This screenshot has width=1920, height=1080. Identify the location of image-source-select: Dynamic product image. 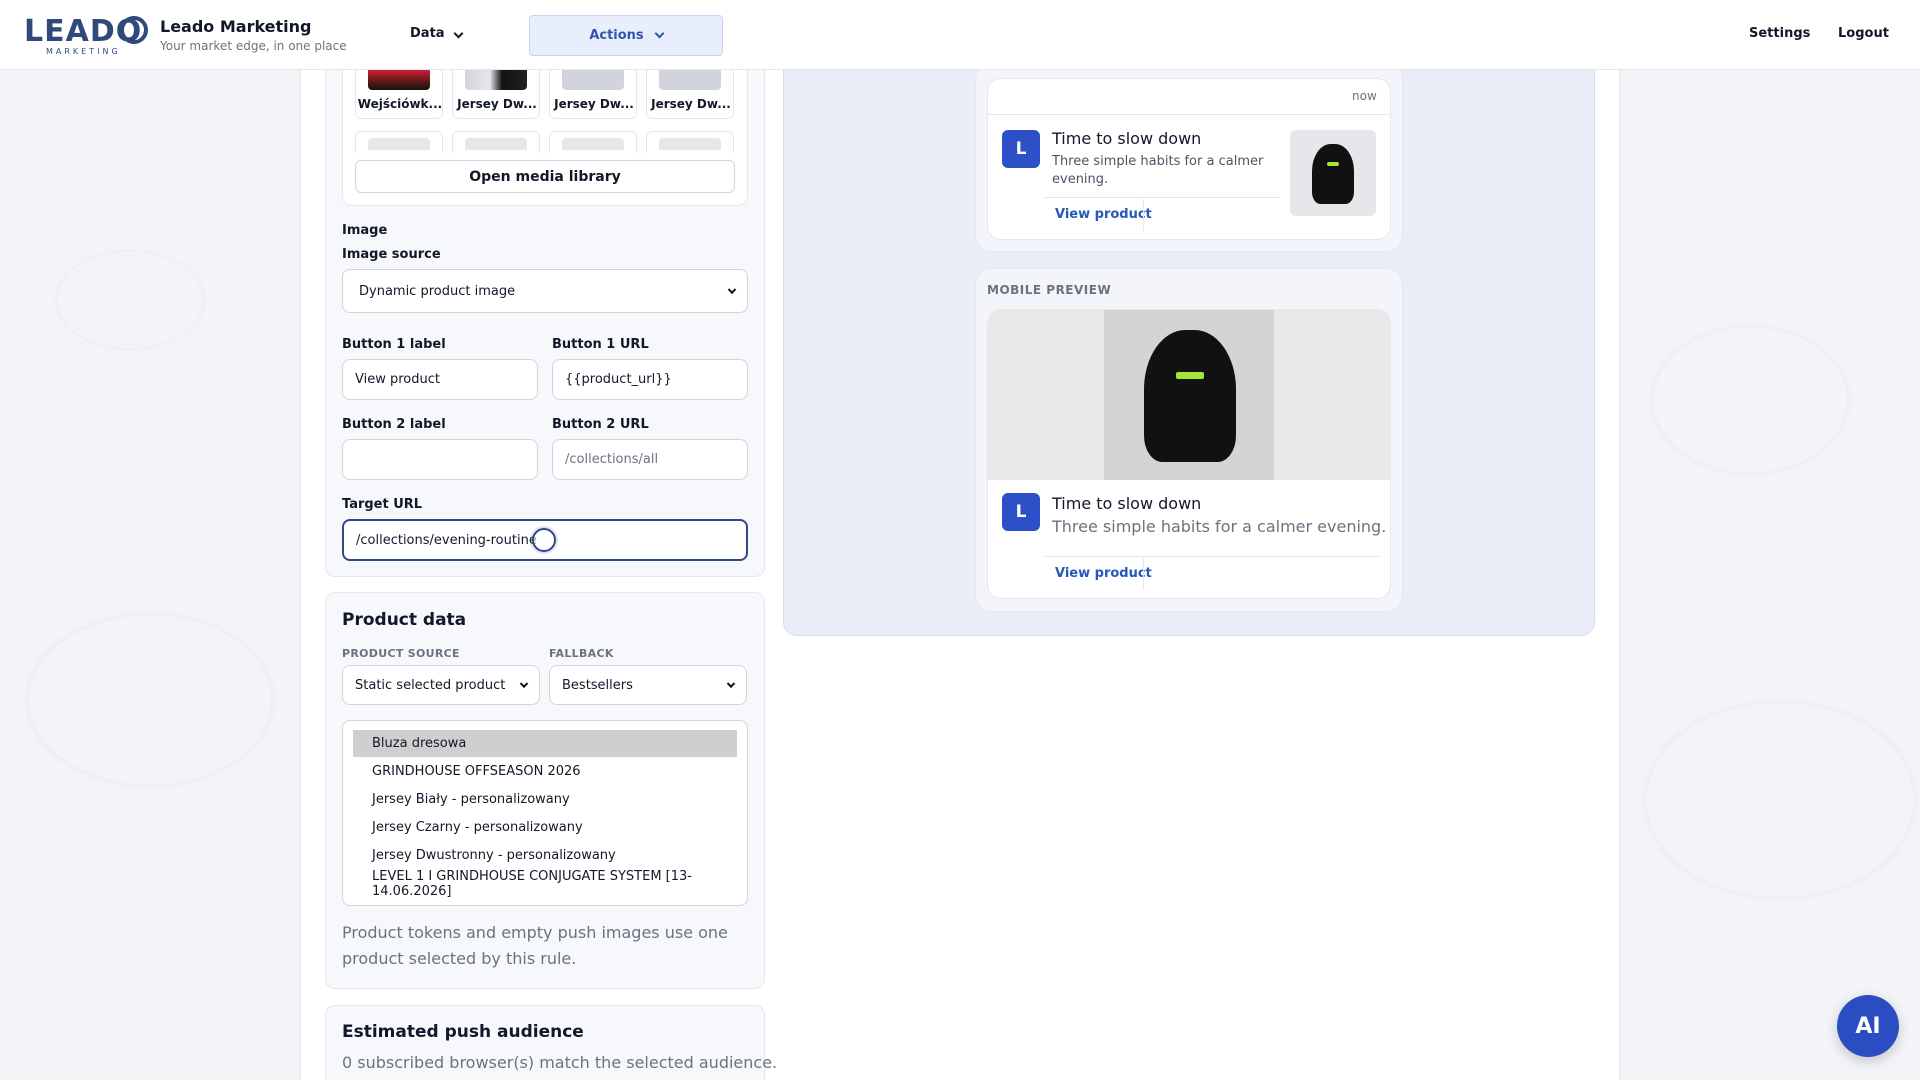
(545, 291).